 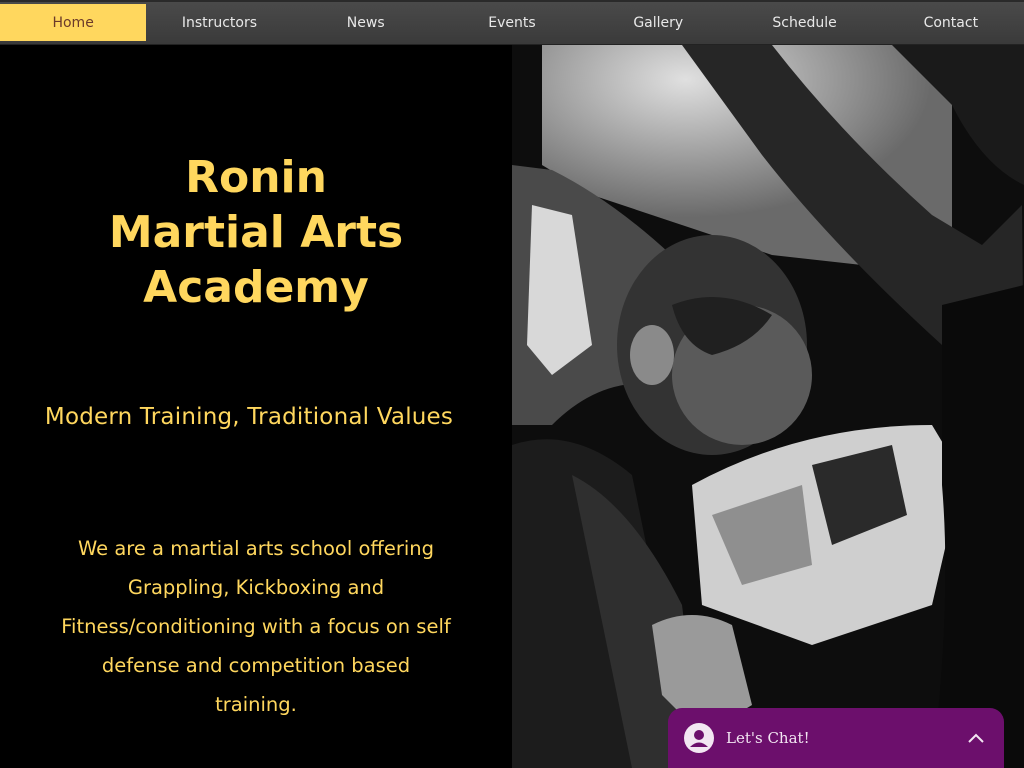 What do you see at coordinates (73, 22) in the screenshot?
I see `nav-item-home: Home` at bounding box center [73, 22].